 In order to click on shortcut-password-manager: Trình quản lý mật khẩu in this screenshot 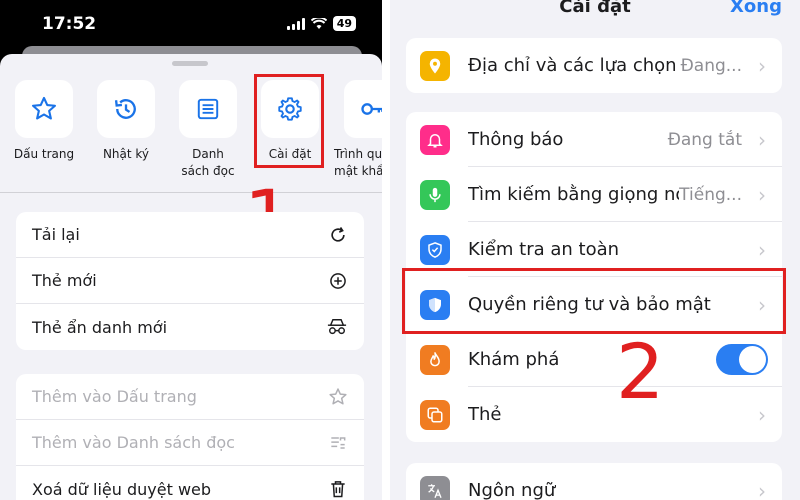, I will do `click(357, 130)`.